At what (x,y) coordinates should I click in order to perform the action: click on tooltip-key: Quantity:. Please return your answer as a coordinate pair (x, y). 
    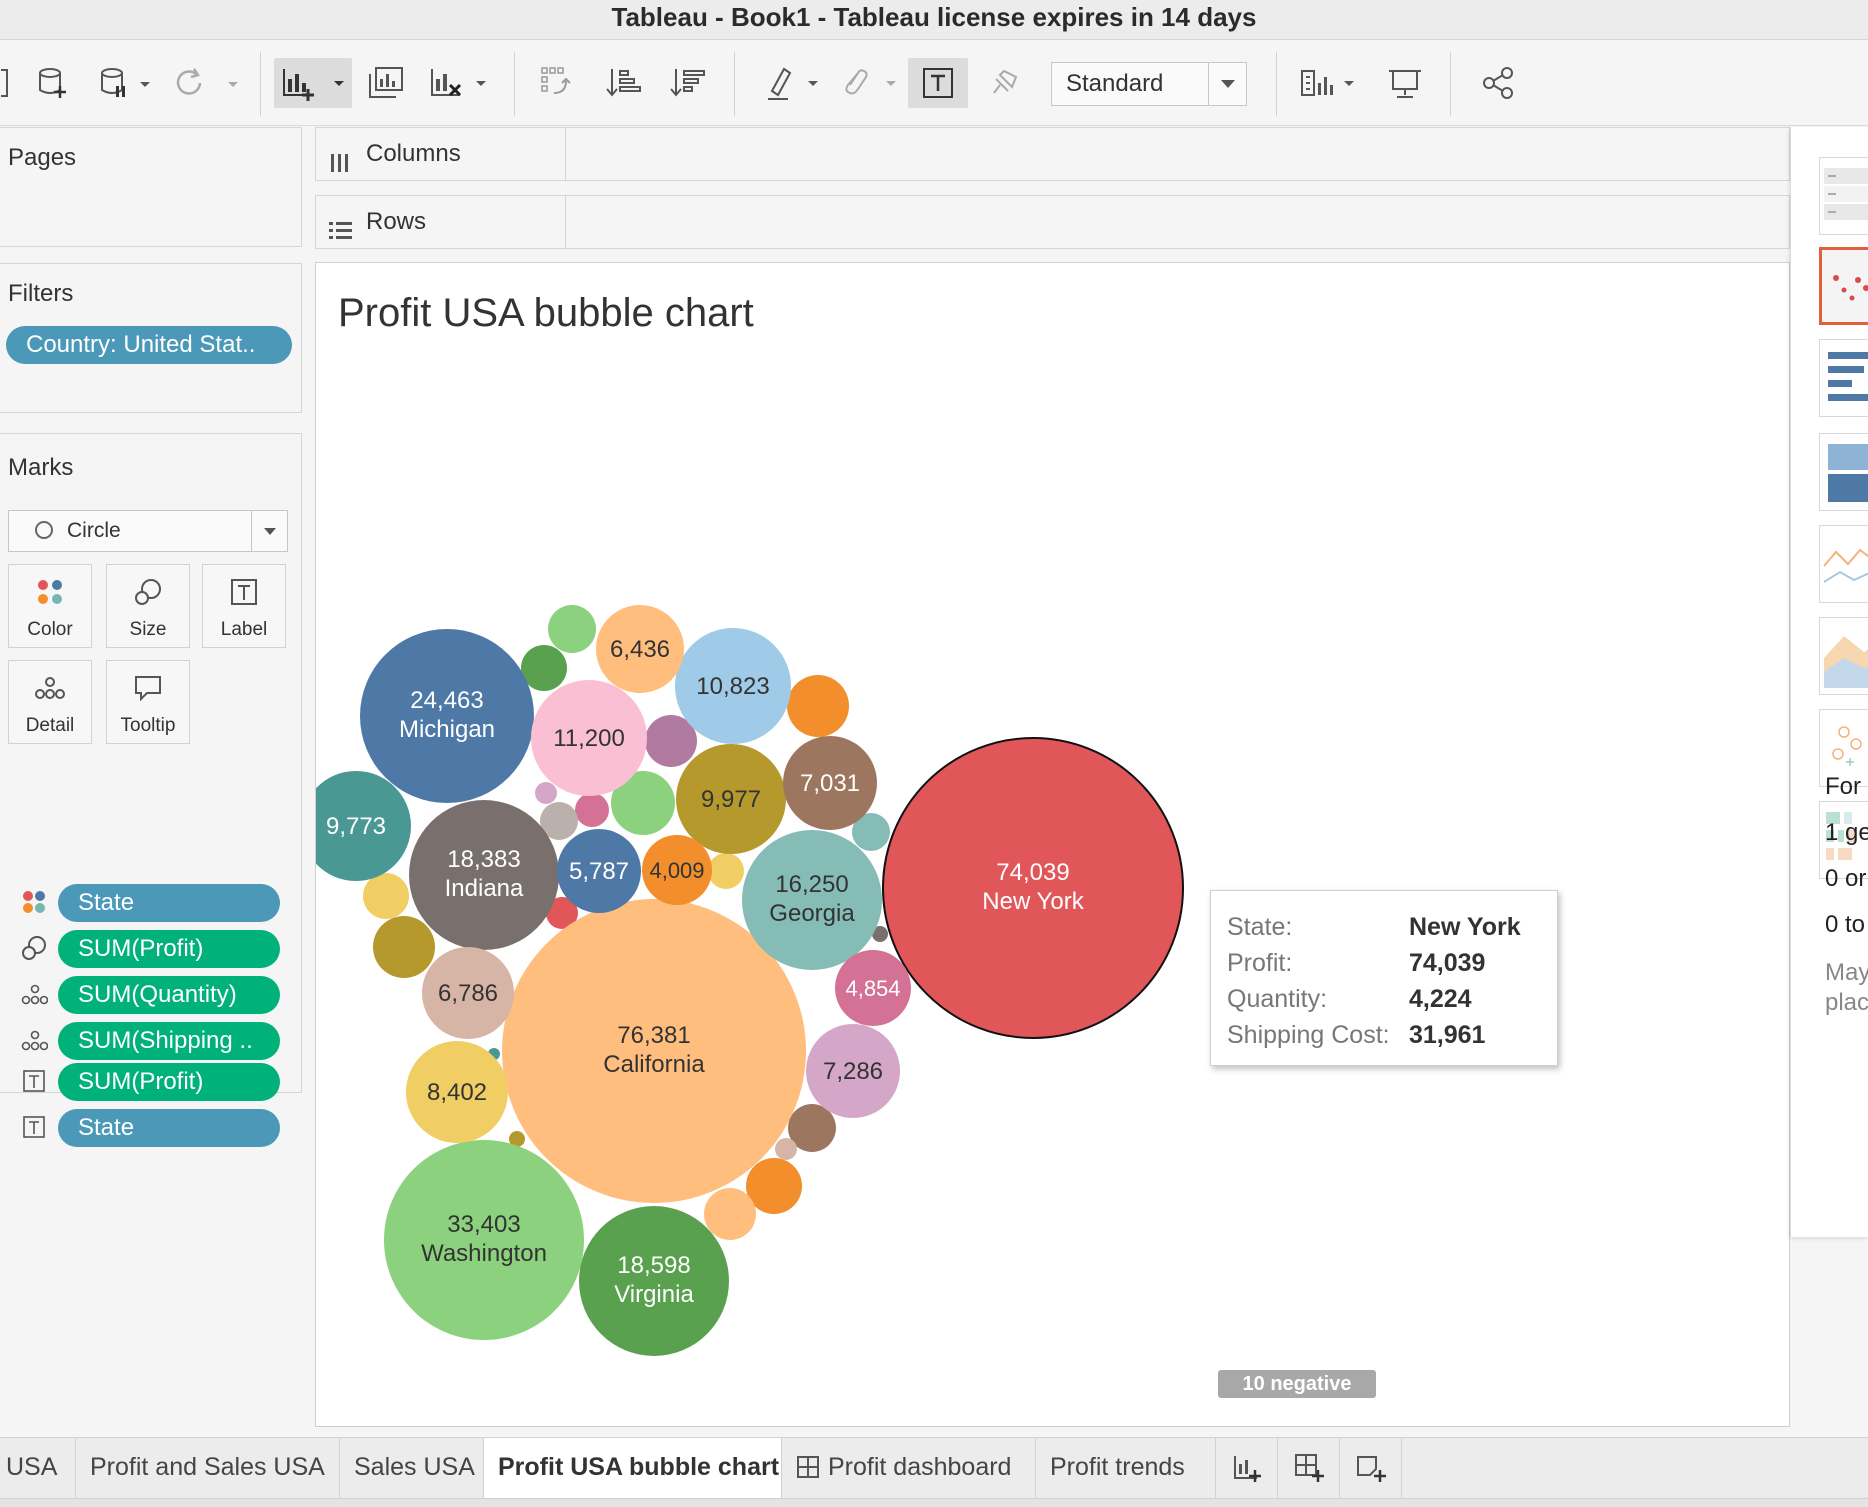
    Looking at the image, I should click on (1277, 999).